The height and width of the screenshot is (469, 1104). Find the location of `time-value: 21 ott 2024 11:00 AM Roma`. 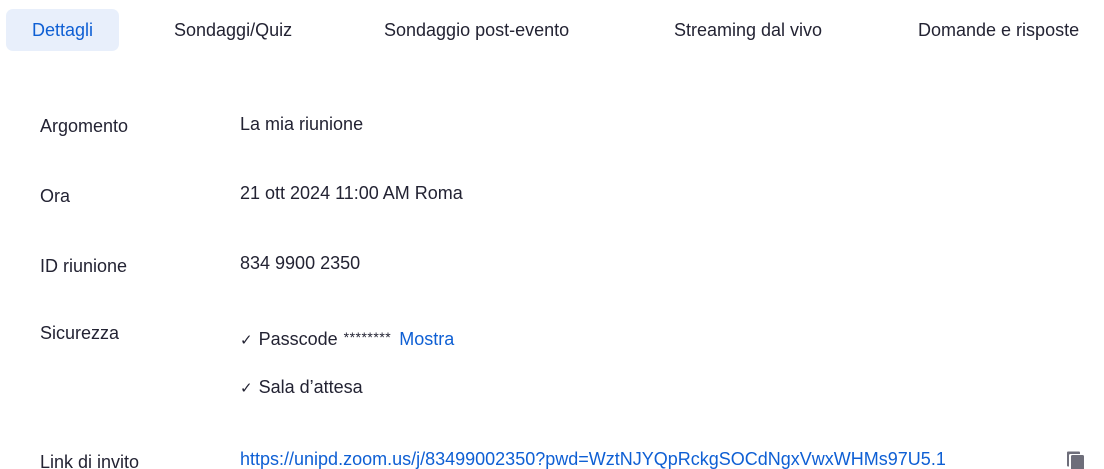

time-value: 21 ott 2024 11:00 AM Roma is located at coordinates (351, 193).